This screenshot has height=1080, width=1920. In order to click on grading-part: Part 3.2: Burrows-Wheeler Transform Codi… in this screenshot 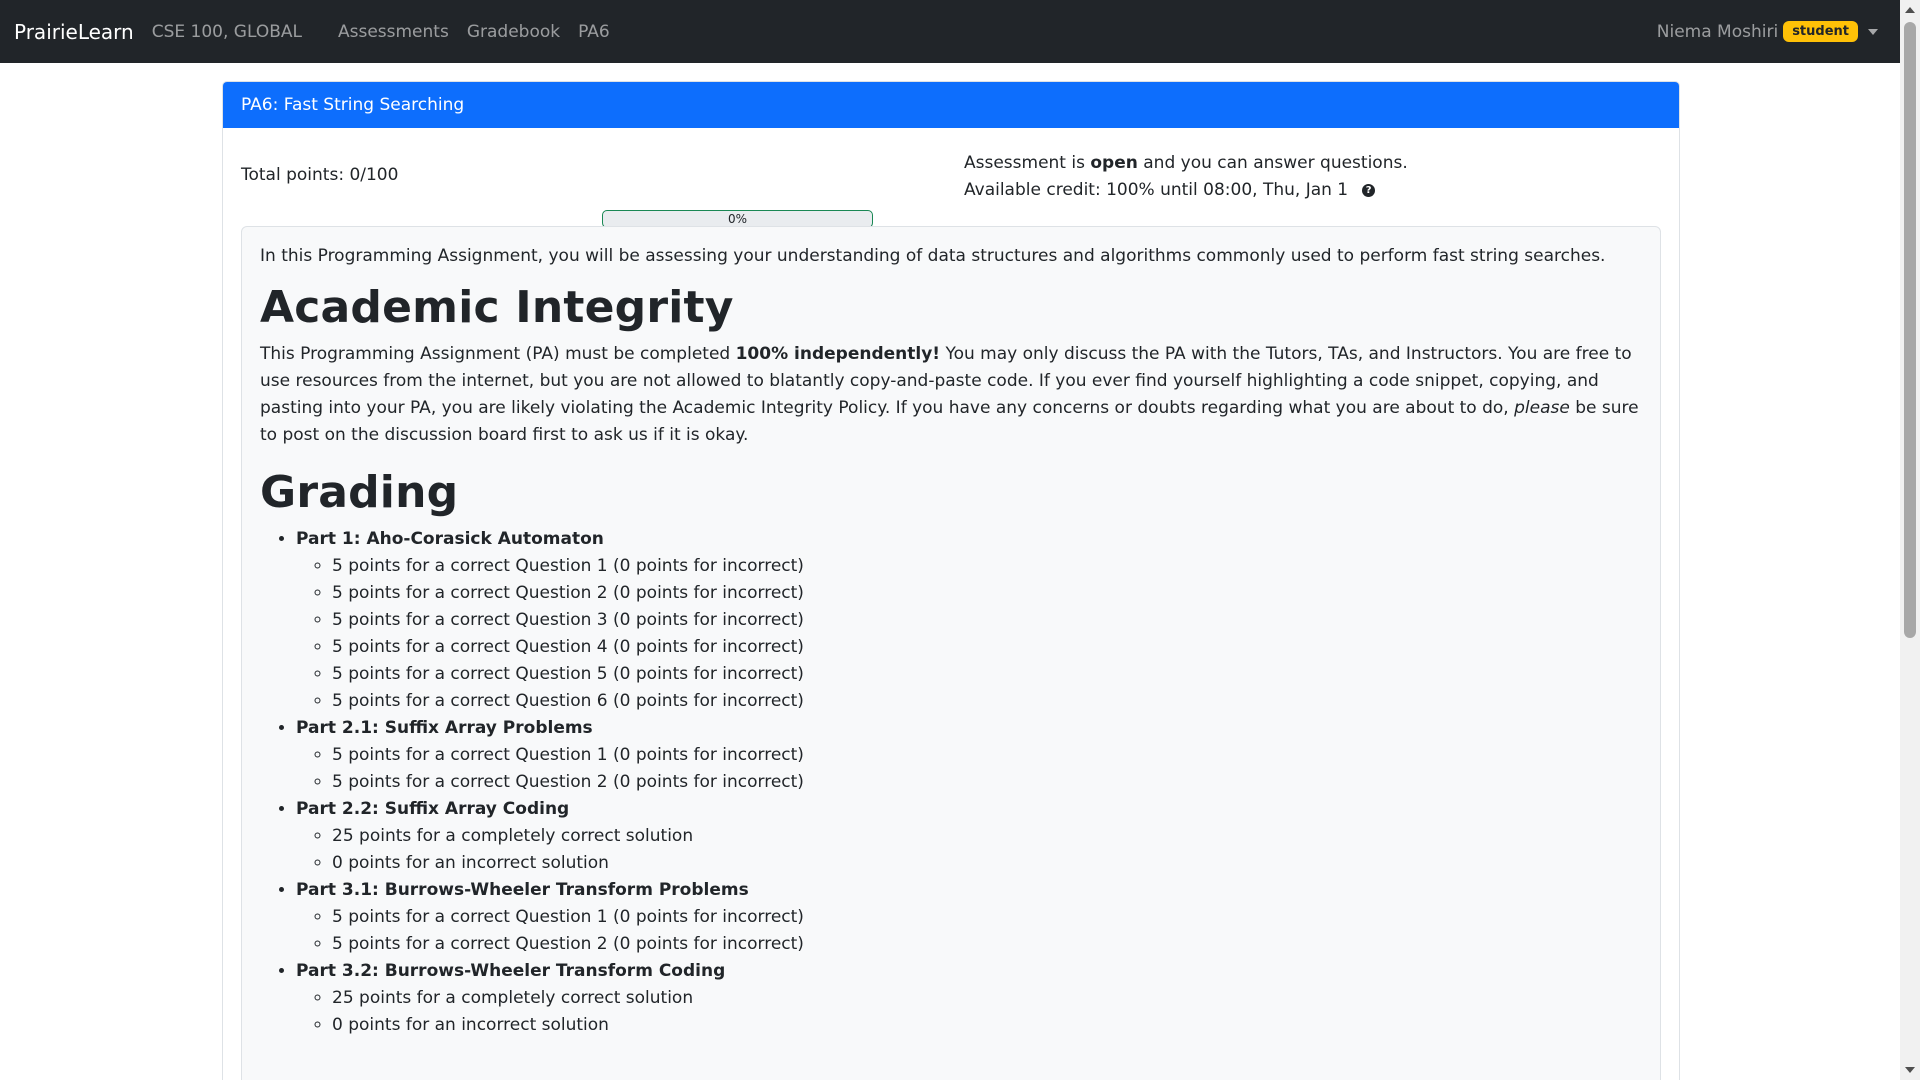, I will do `click(969, 998)`.